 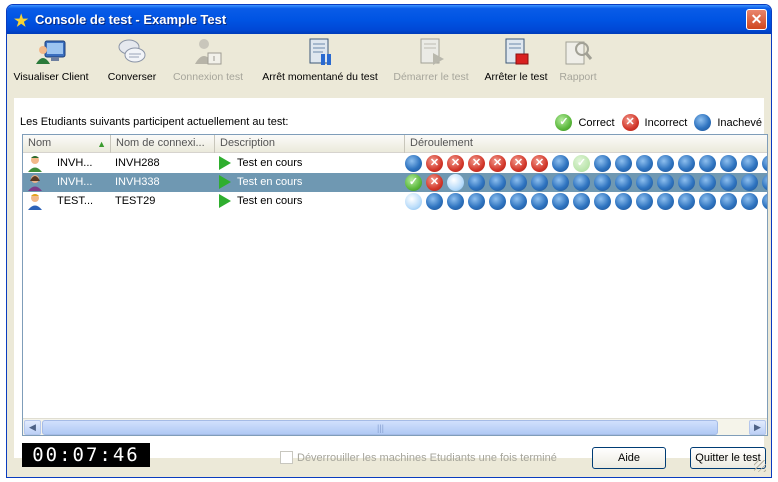 I want to click on close-button: ✕, so click(x=756, y=19).